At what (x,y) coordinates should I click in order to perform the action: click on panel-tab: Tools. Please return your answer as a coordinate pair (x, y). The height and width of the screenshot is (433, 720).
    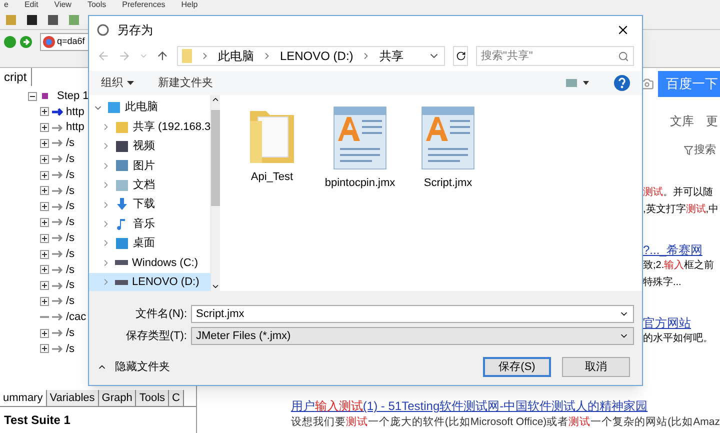
    Looking at the image, I should click on (153, 398).